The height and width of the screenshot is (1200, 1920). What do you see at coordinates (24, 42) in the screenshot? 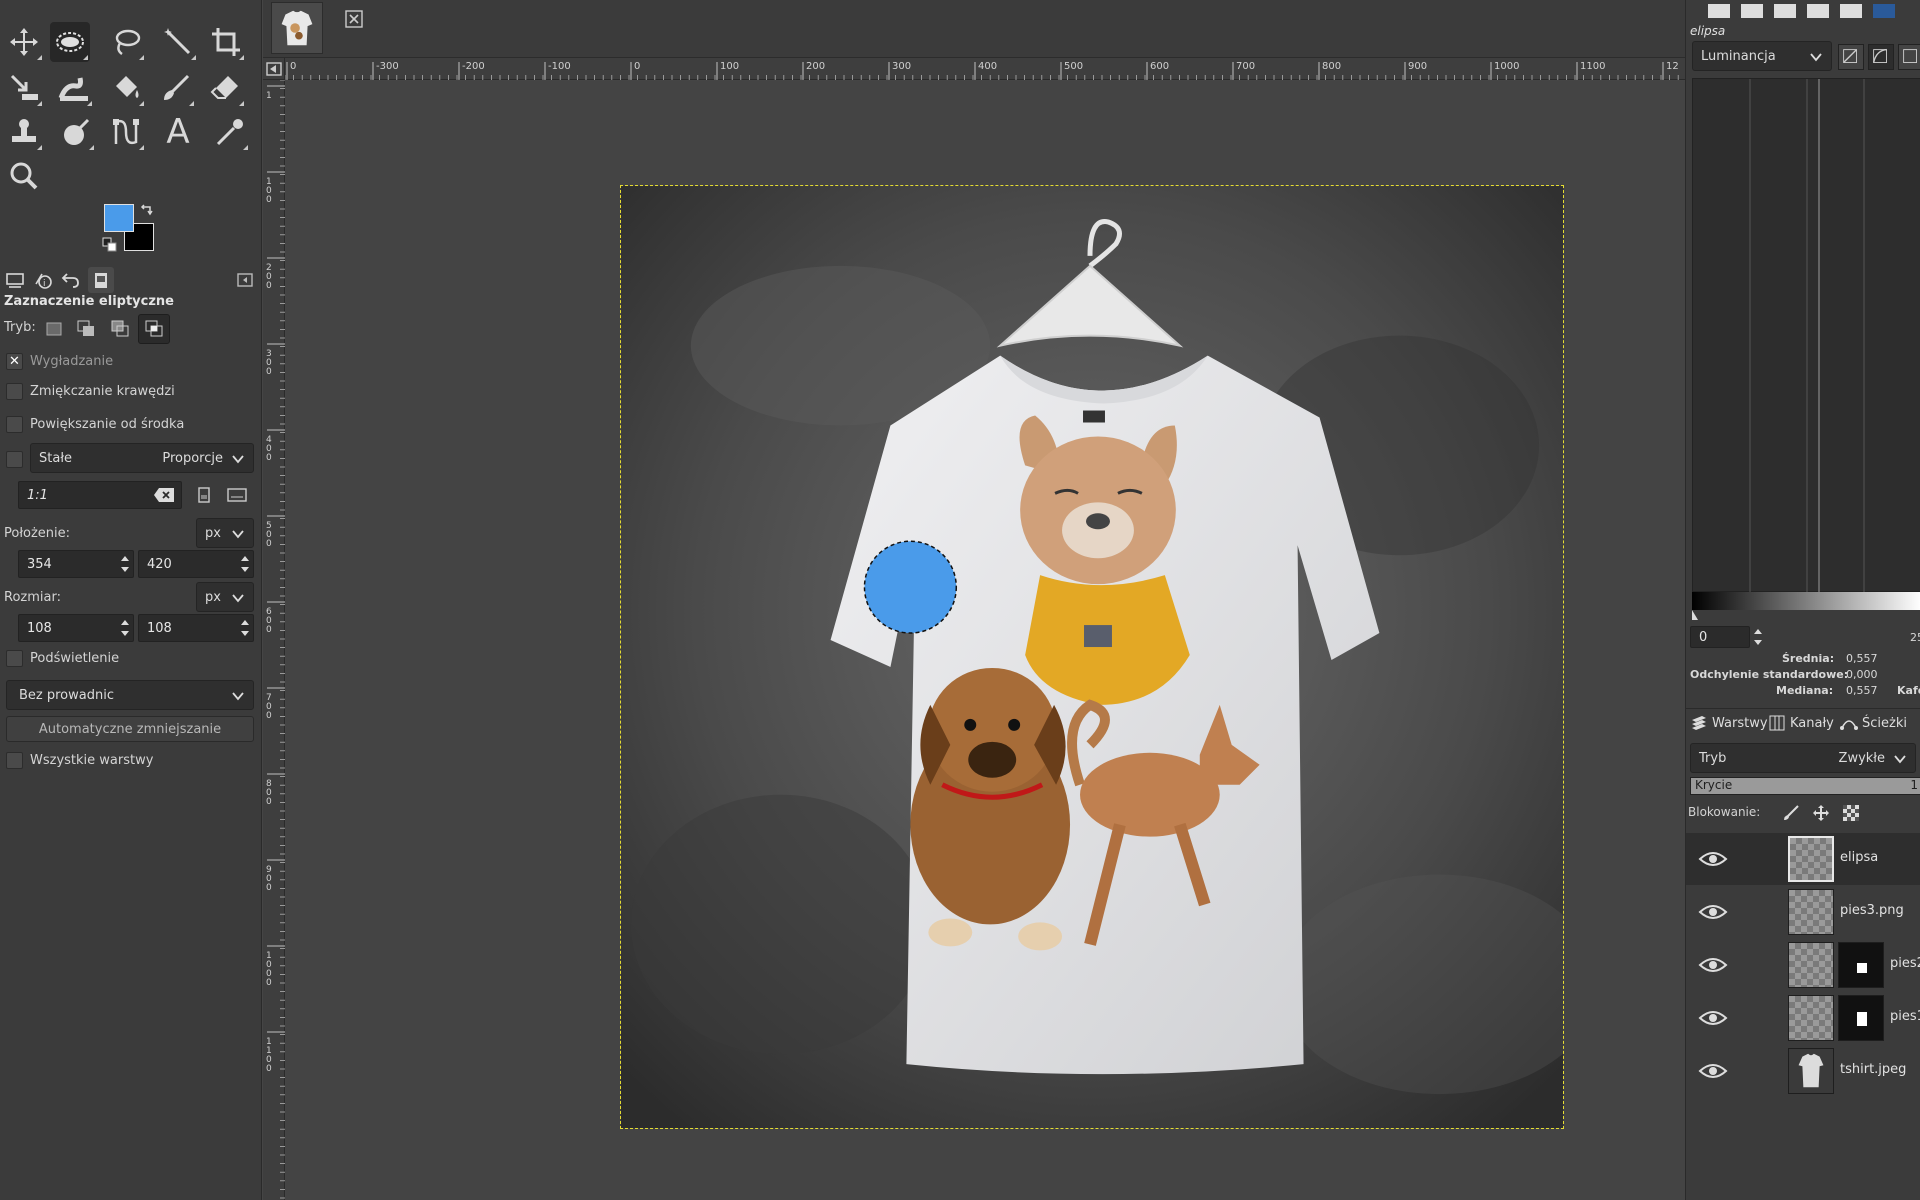
I see `move-tool` at bounding box center [24, 42].